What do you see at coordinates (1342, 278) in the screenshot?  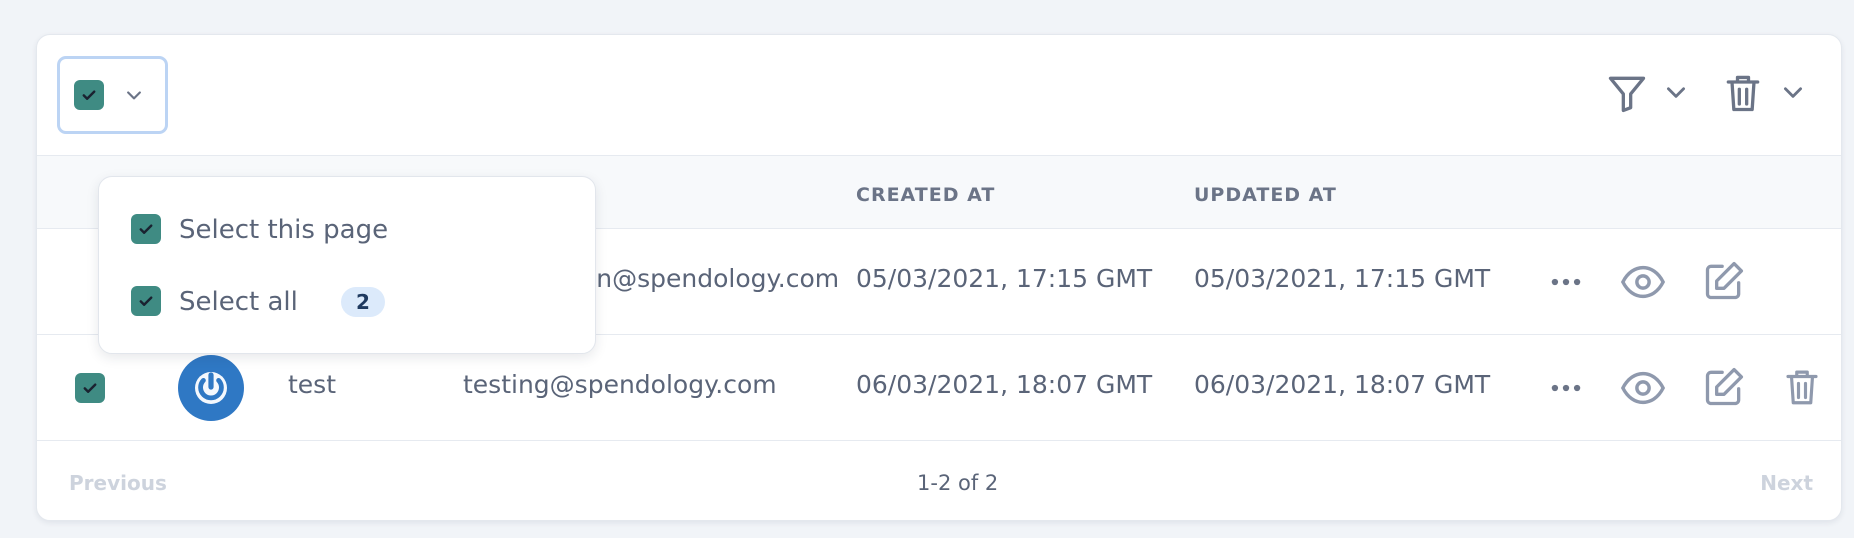 I see `updated-at-cell: 05/03/2021, 17:15 GMT` at bounding box center [1342, 278].